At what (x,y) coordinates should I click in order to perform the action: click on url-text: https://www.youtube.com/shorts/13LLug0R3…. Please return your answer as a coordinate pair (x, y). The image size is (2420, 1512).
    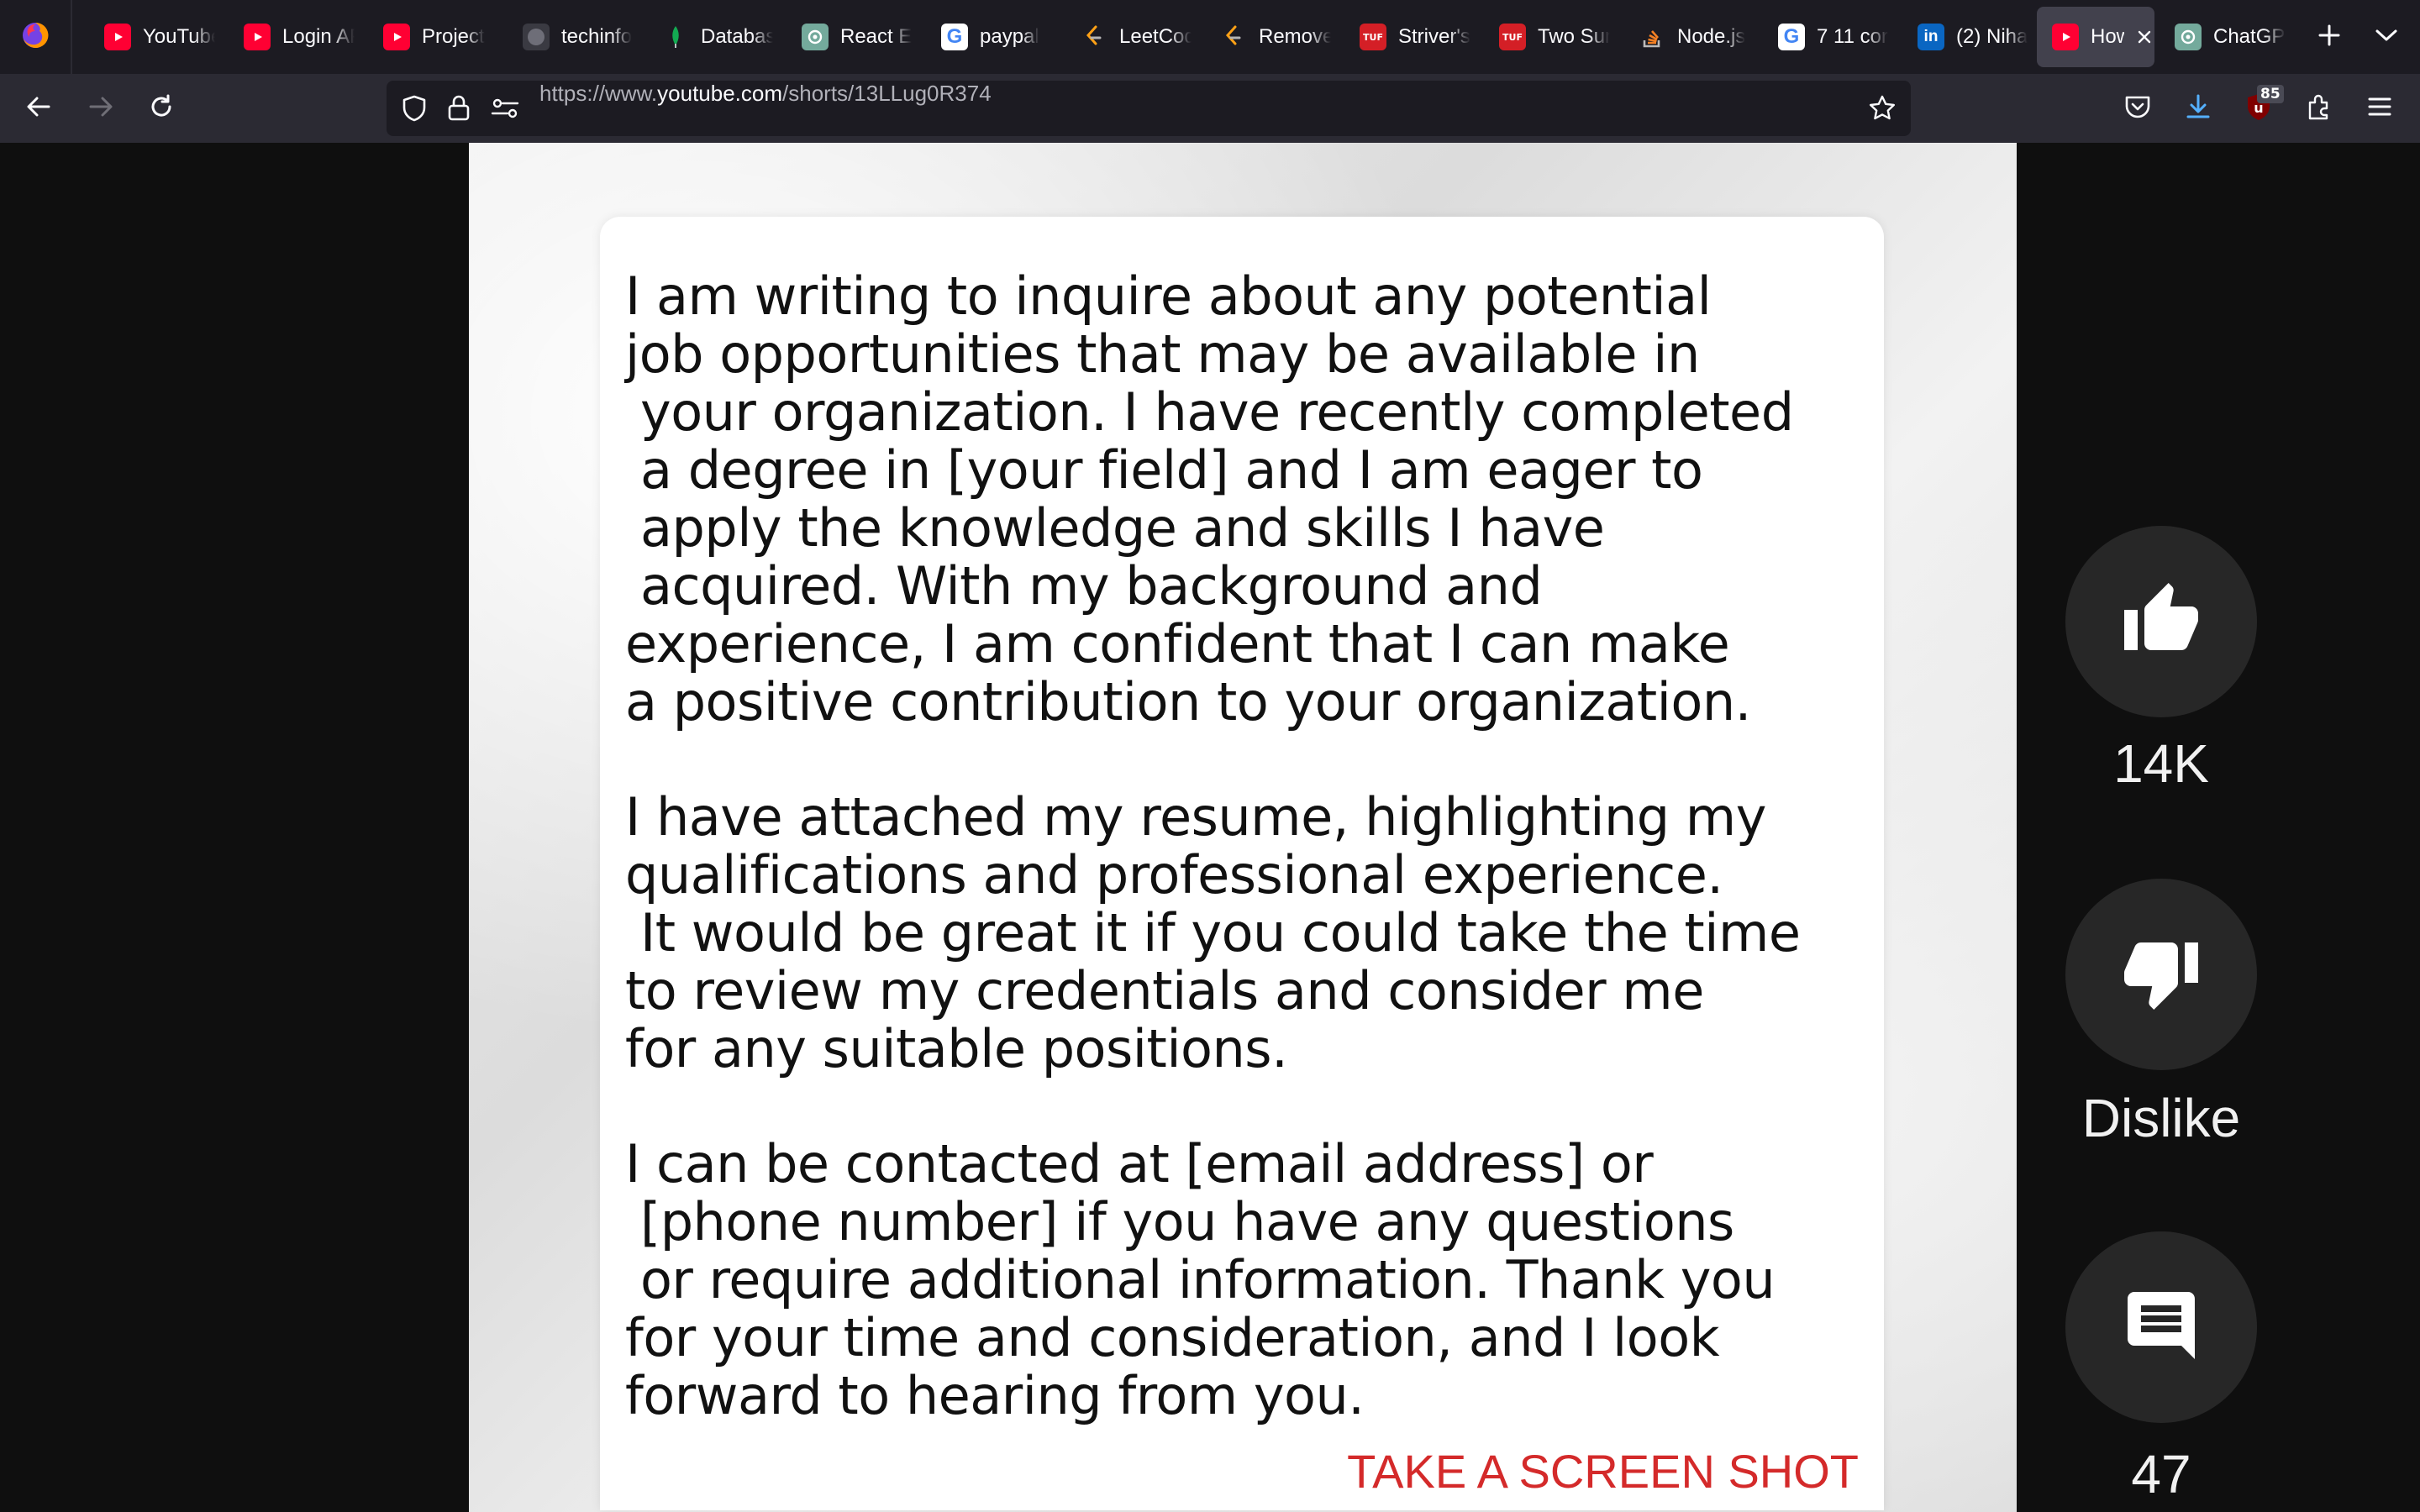
    Looking at the image, I should click on (765, 108).